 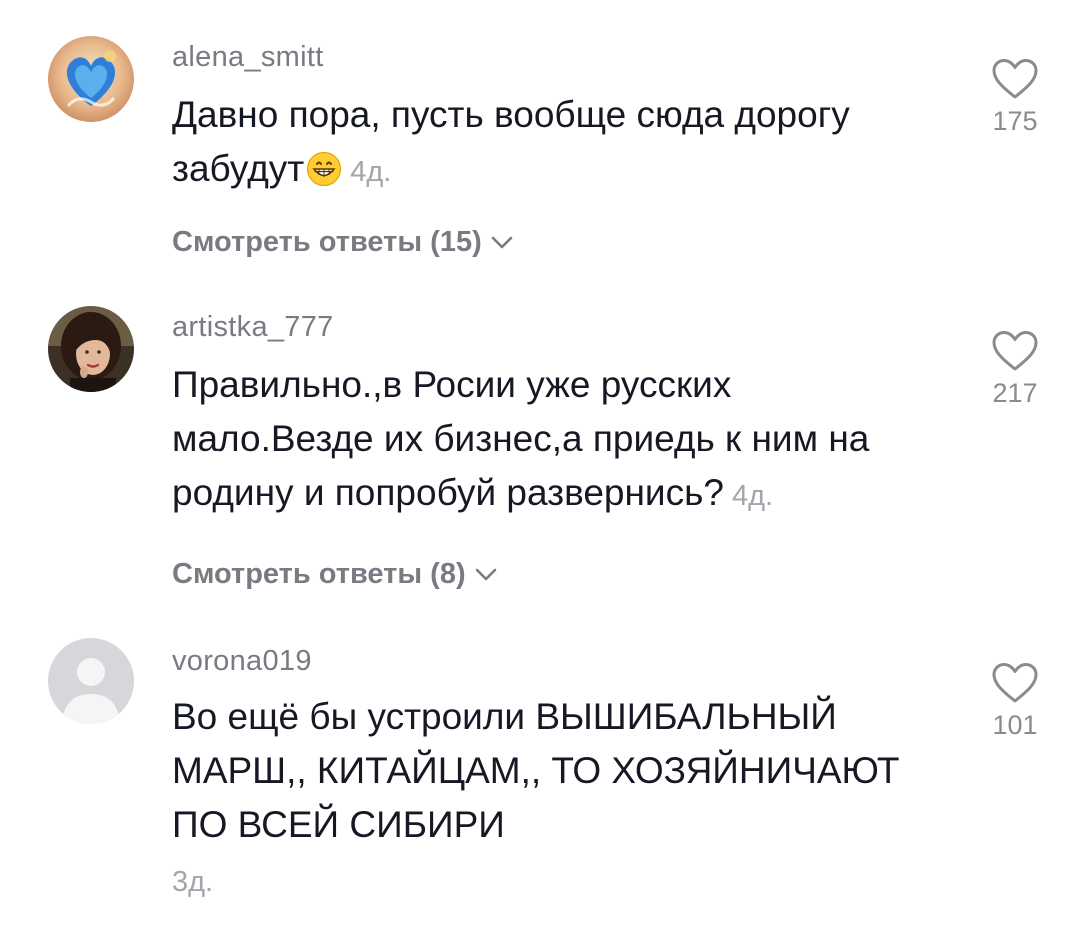 What do you see at coordinates (242, 661) in the screenshot?
I see `comment-username: vorona019` at bounding box center [242, 661].